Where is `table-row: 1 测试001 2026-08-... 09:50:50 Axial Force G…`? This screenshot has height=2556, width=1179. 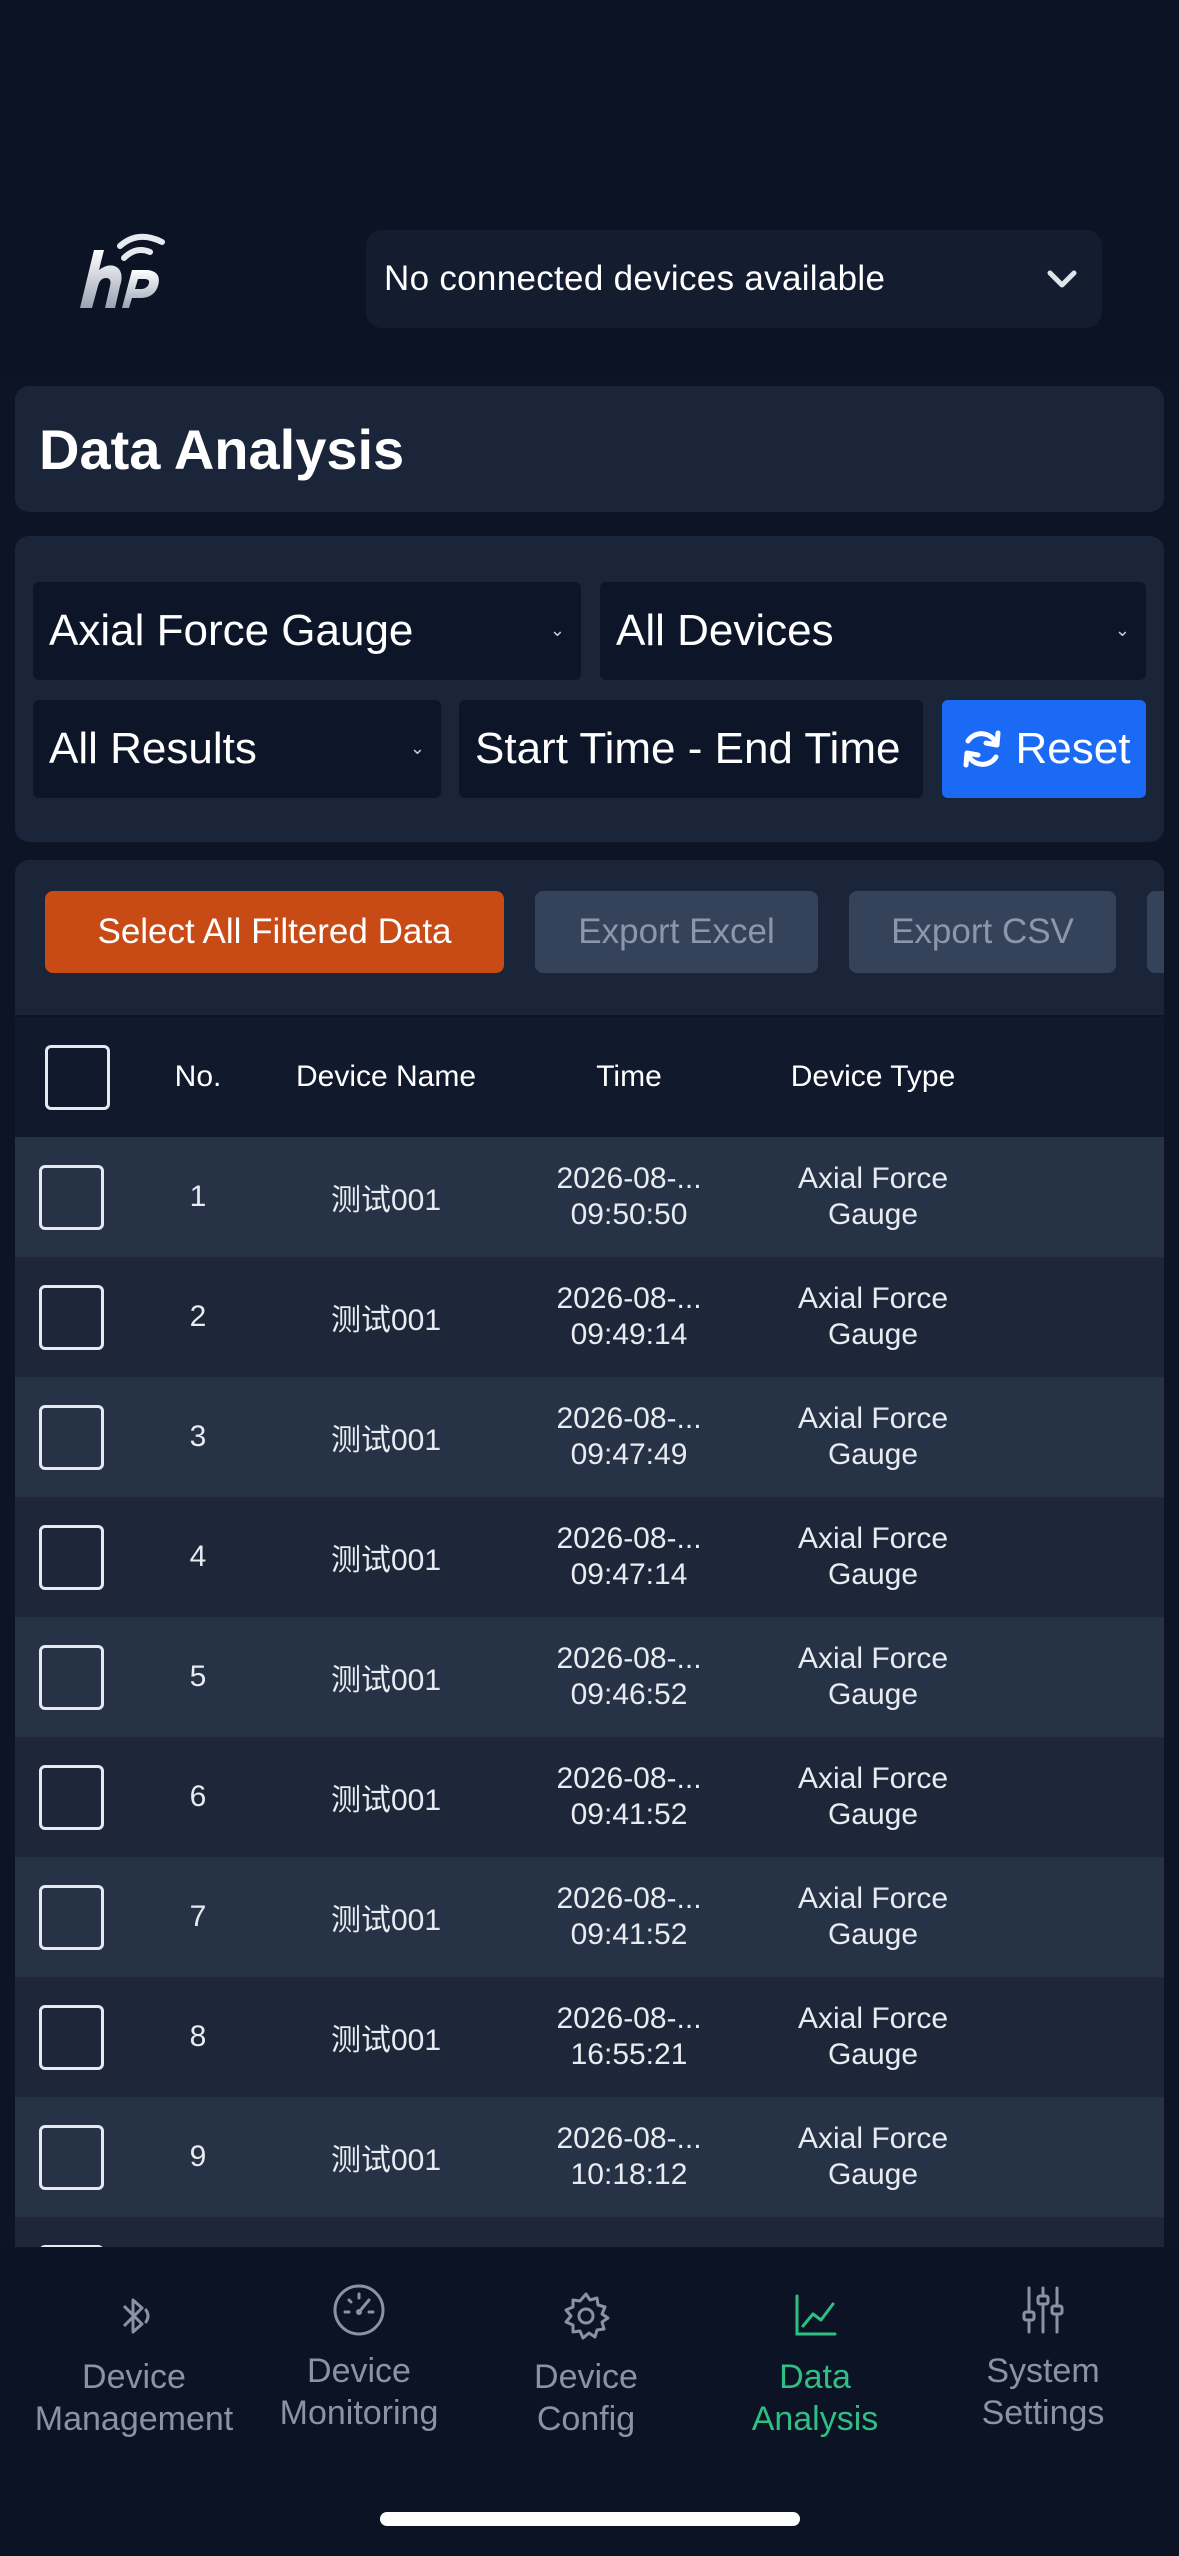
table-row: 1 测试001 2026-08-... 09:50:50 Axial Force G… is located at coordinates (589, 1197).